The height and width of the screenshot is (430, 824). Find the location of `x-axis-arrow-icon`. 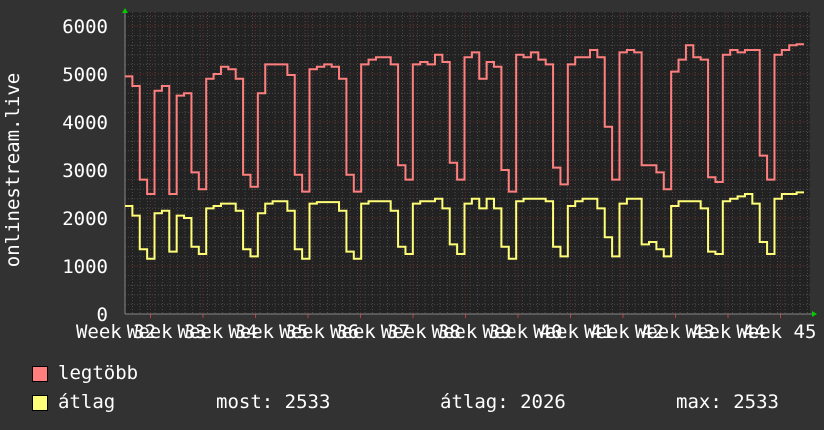

x-axis-arrow-icon is located at coordinates (814, 314).